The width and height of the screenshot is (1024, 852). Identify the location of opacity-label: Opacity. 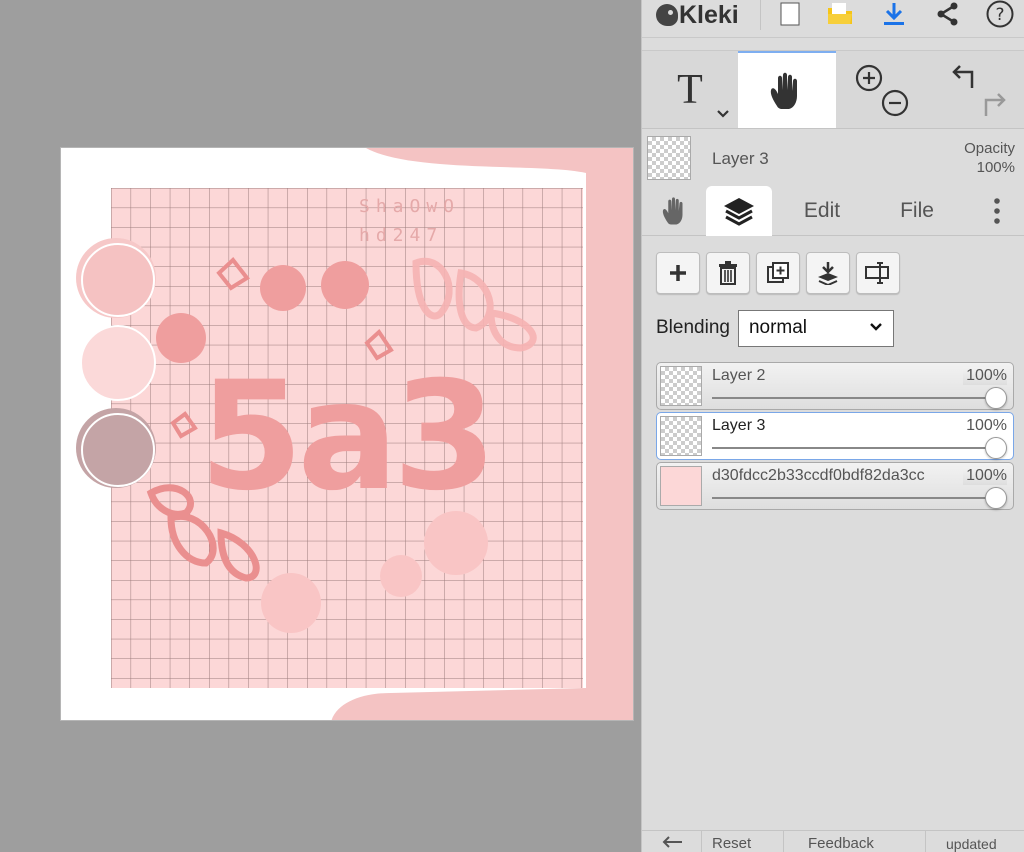
(989, 148).